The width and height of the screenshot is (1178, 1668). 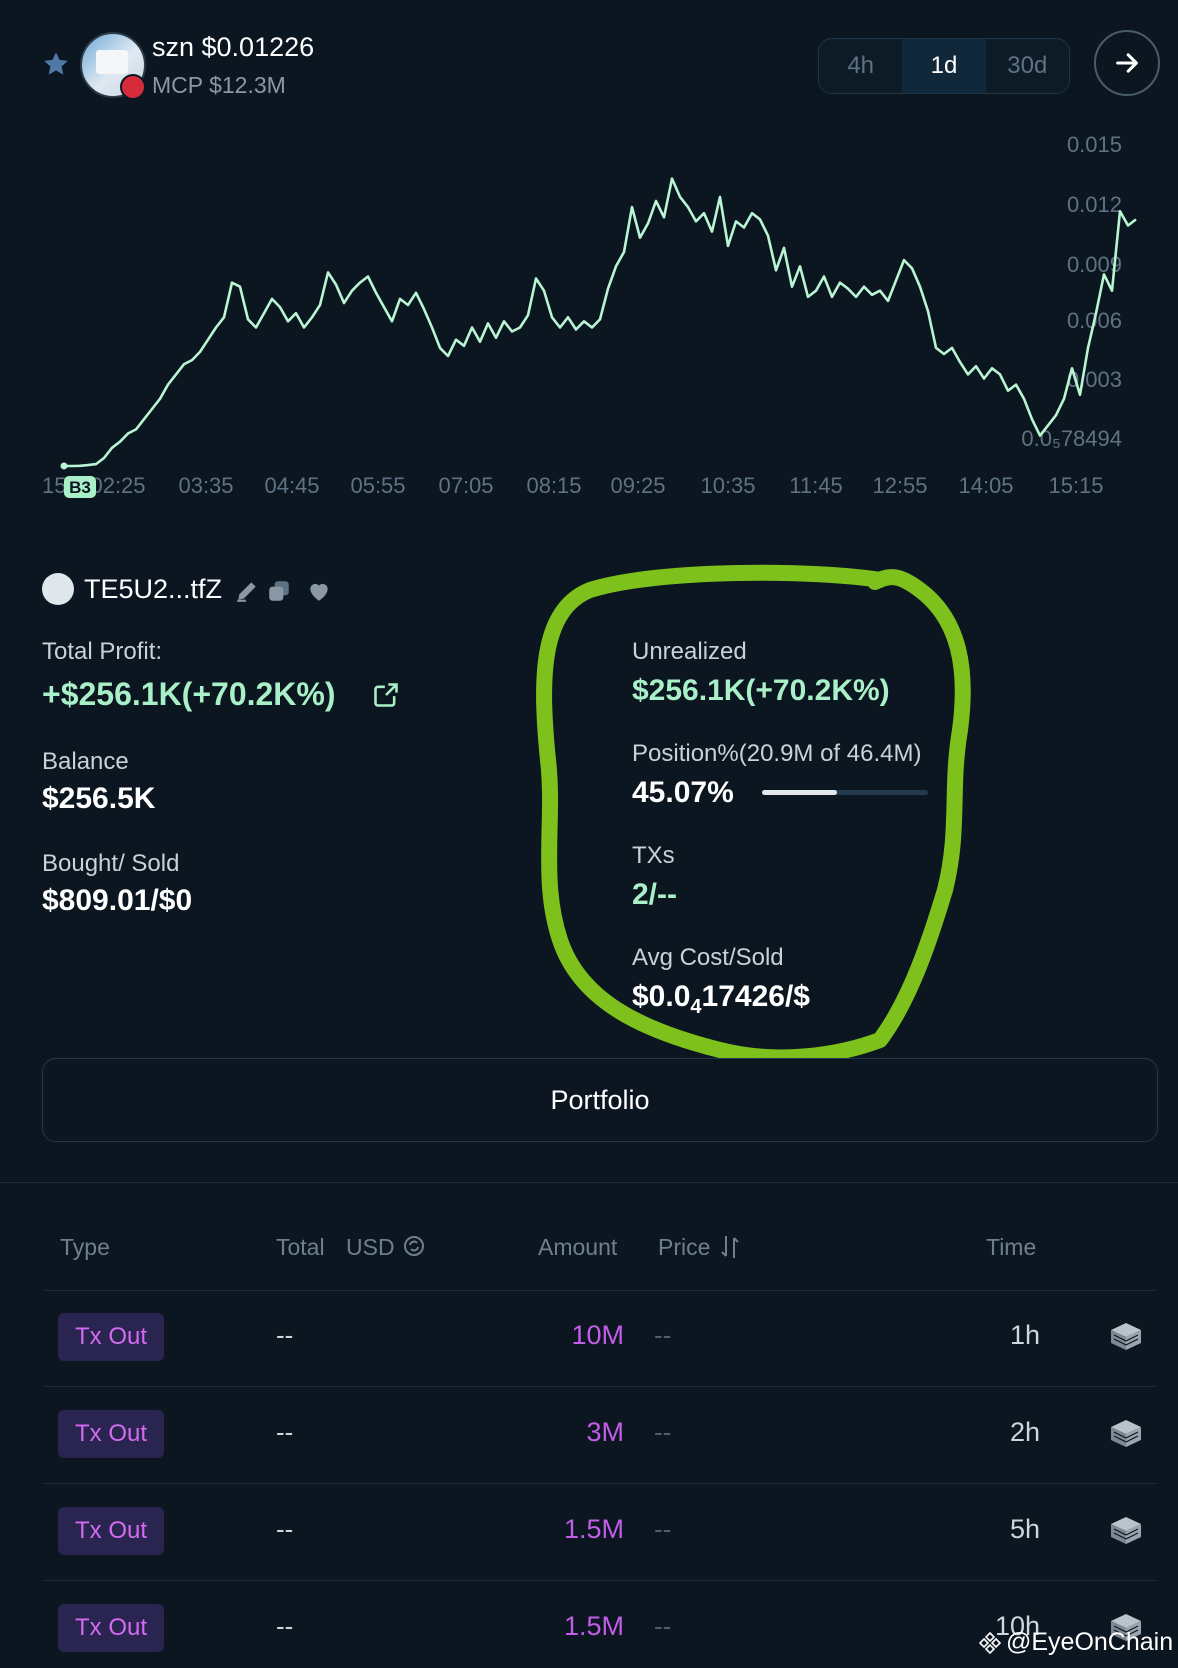 I want to click on buy-marker: B3, so click(x=80, y=487).